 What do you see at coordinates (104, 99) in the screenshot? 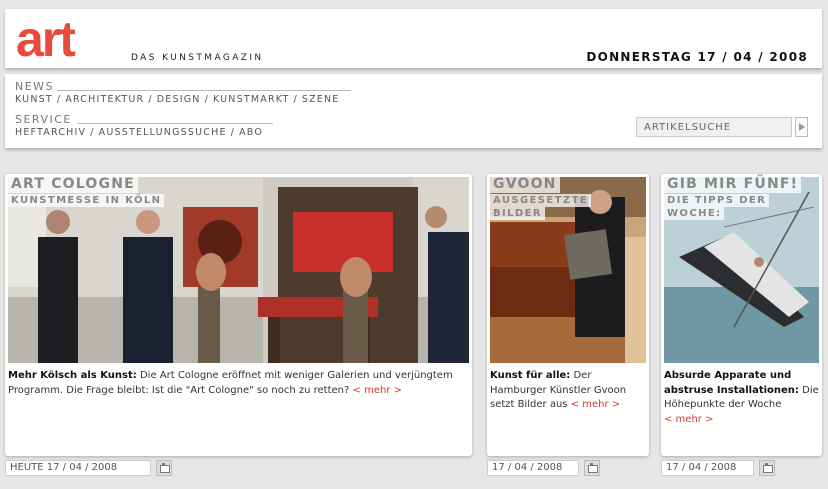
I see `nav-link-architektur: ARCHITEKTUR` at bounding box center [104, 99].